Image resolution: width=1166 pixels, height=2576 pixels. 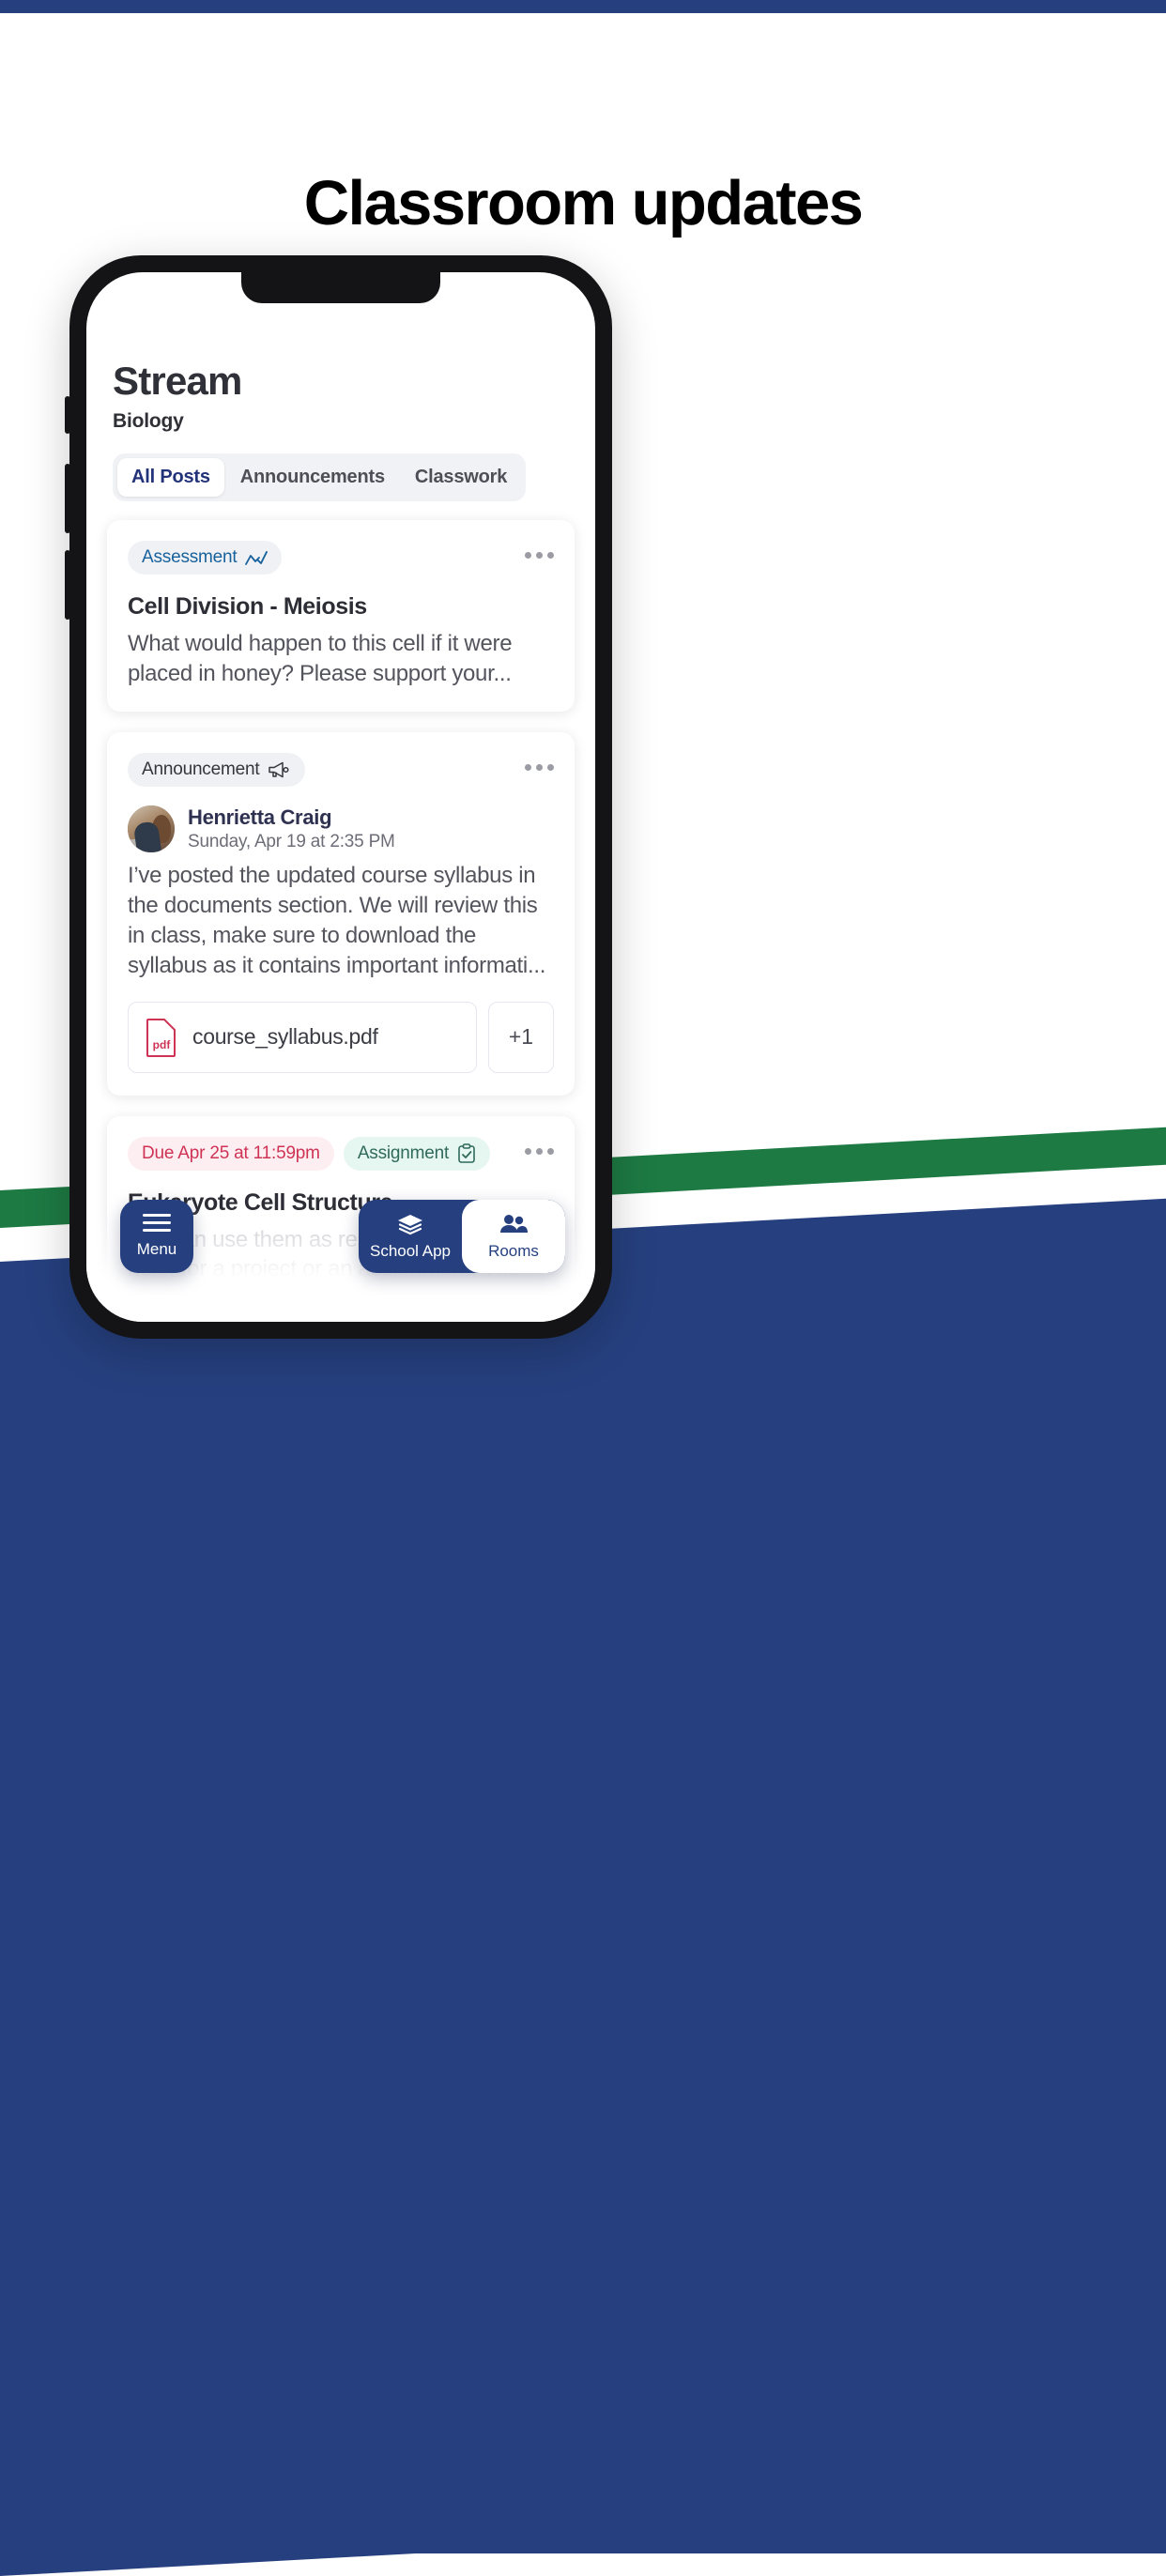 What do you see at coordinates (247, 607) in the screenshot?
I see `post-title: Cell Division - Meiosis` at bounding box center [247, 607].